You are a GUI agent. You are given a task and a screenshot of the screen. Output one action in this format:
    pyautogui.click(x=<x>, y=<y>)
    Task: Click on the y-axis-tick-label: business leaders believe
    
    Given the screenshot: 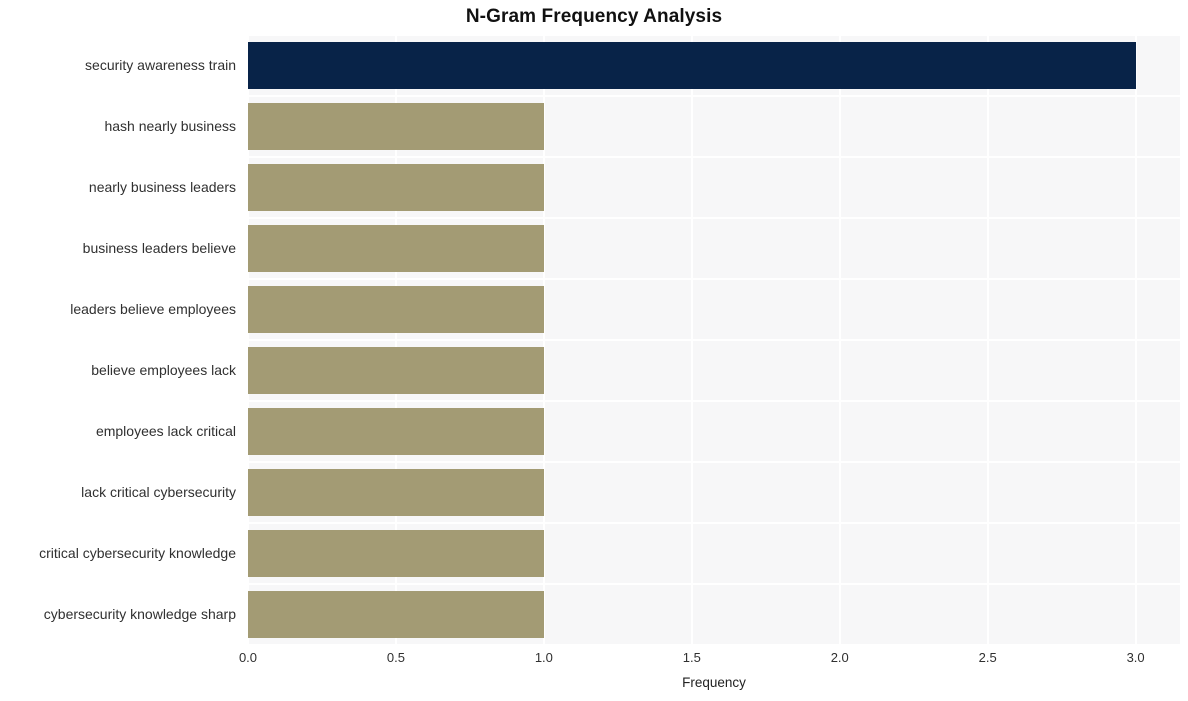 What is the action you would take?
    pyautogui.click(x=159, y=247)
    